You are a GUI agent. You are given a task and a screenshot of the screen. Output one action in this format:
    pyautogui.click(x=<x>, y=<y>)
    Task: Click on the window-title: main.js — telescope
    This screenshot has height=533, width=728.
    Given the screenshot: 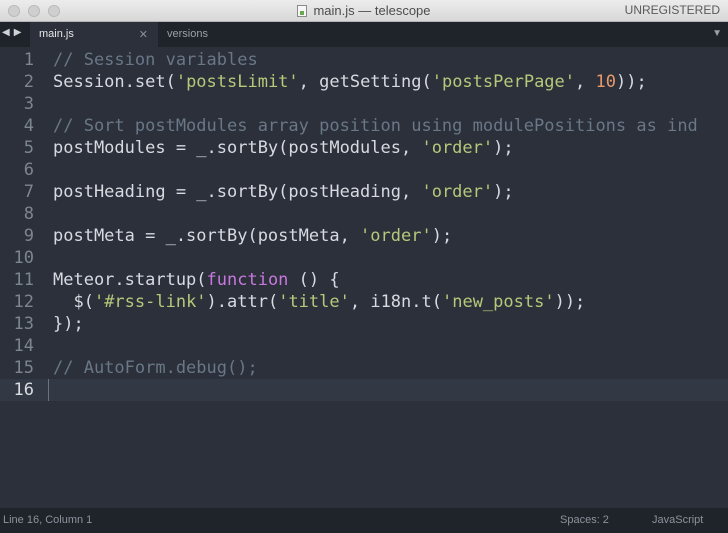 What is the action you would take?
    pyautogui.click(x=372, y=10)
    